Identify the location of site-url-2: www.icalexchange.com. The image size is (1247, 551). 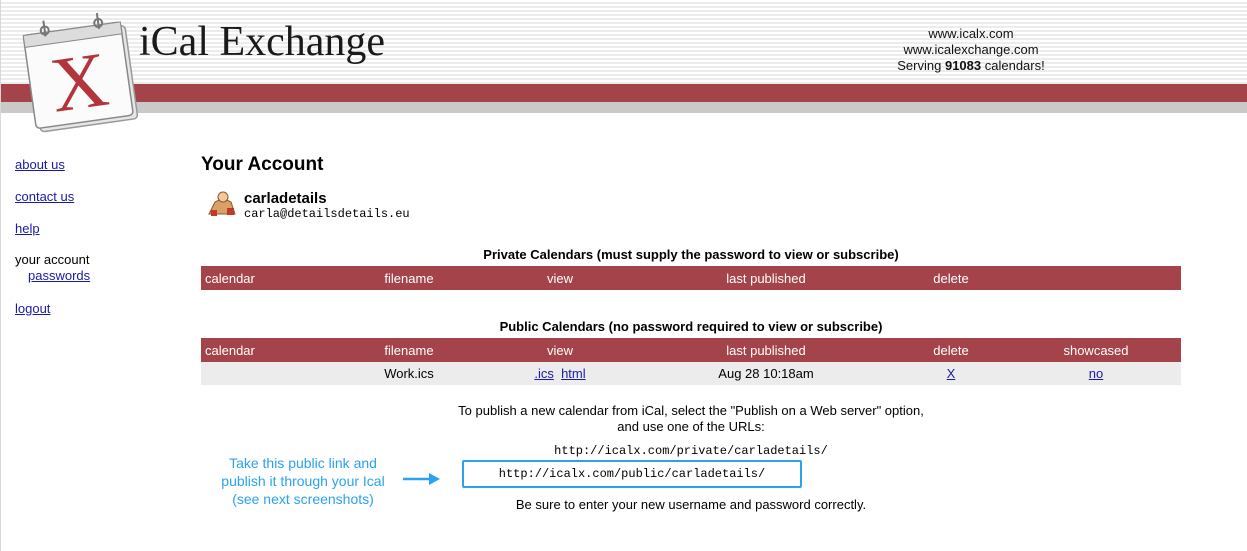
(971, 49).